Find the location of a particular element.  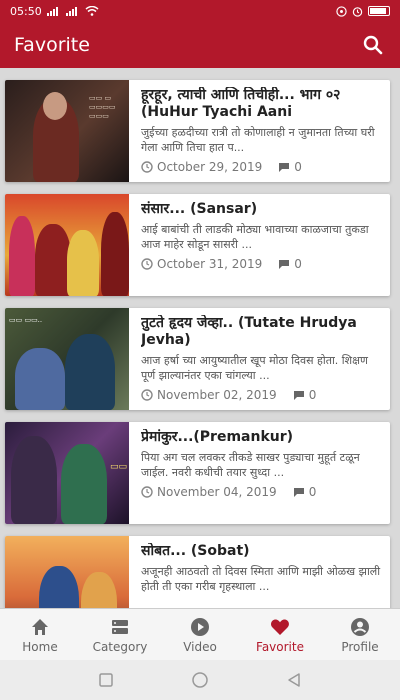

nav-video-label: Video is located at coordinates (200, 646).